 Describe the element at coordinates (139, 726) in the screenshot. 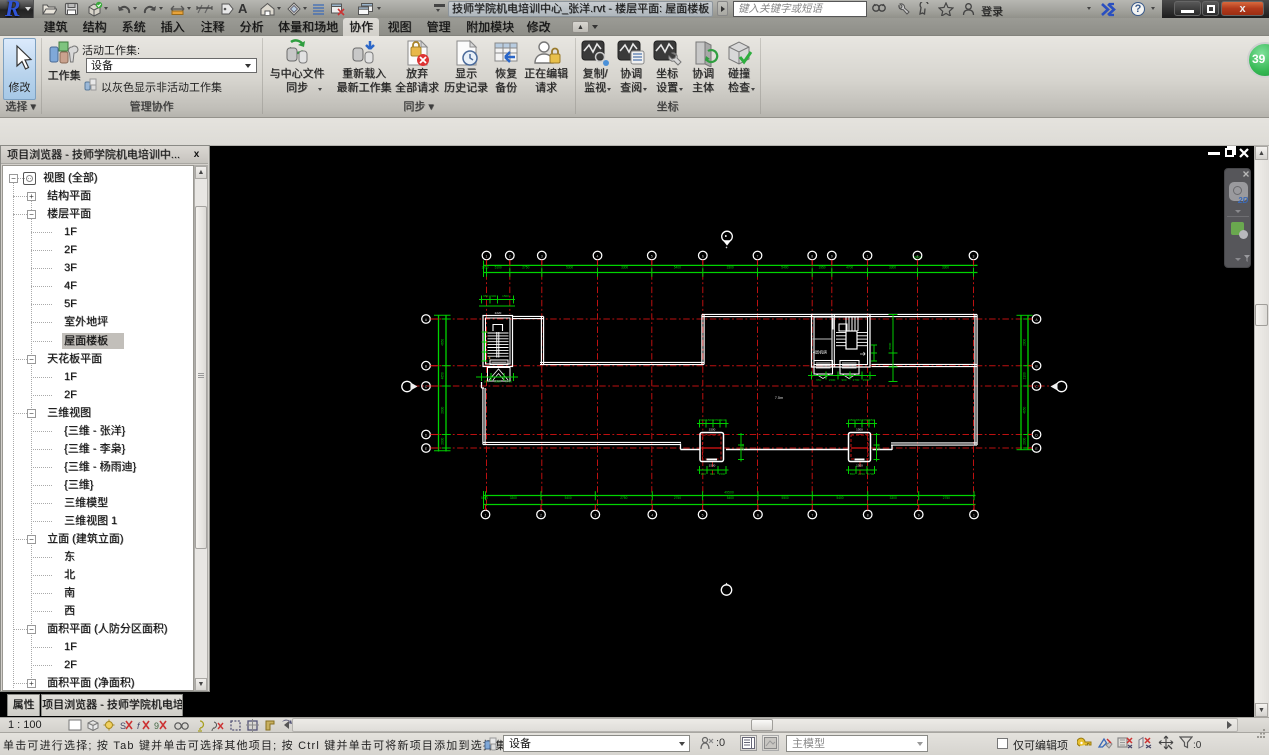

I see `svg-text: f` at that location.